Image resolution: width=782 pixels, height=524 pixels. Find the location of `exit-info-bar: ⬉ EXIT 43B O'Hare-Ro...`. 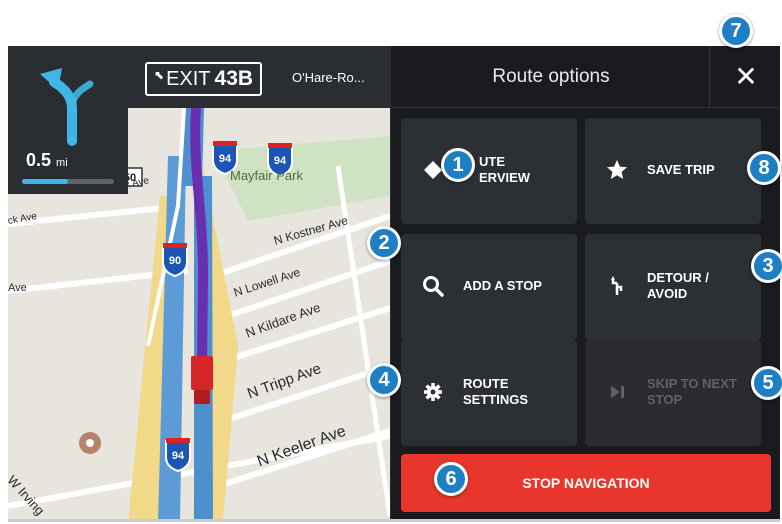

exit-info-bar: ⬉ EXIT 43B O'Hare-Ro... is located at coordinates (259, 77).